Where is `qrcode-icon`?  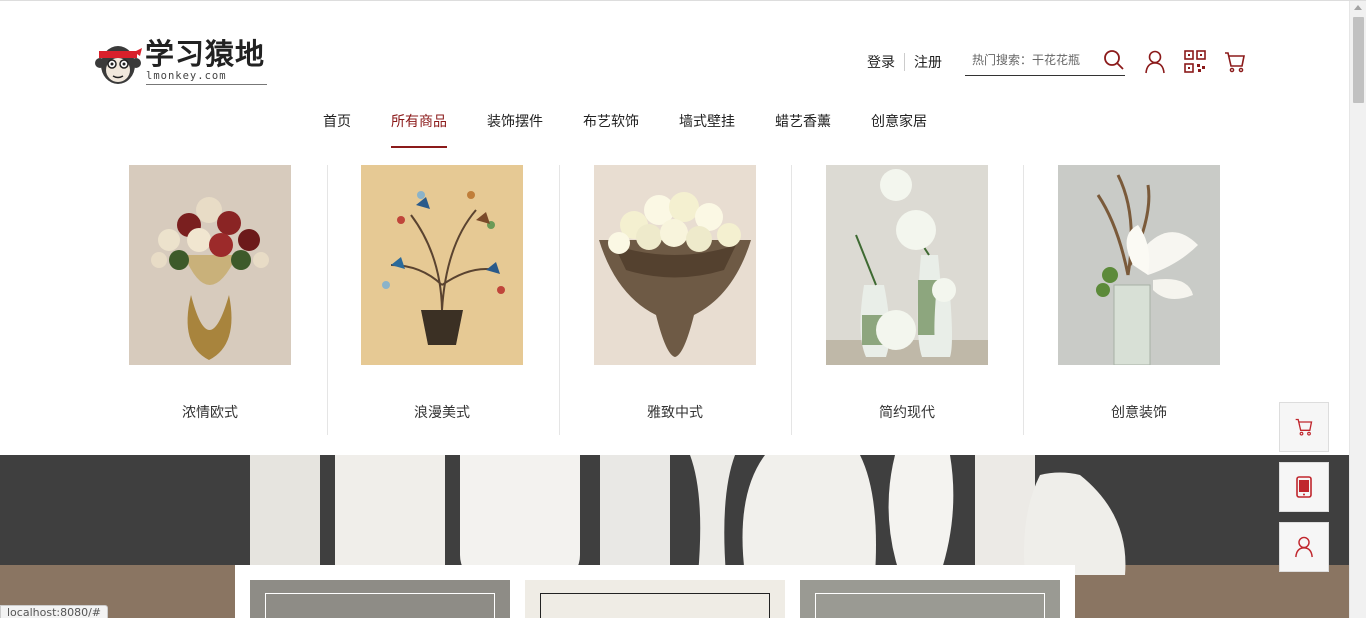 qrcode-icon is located at coordinates (1195, 62).